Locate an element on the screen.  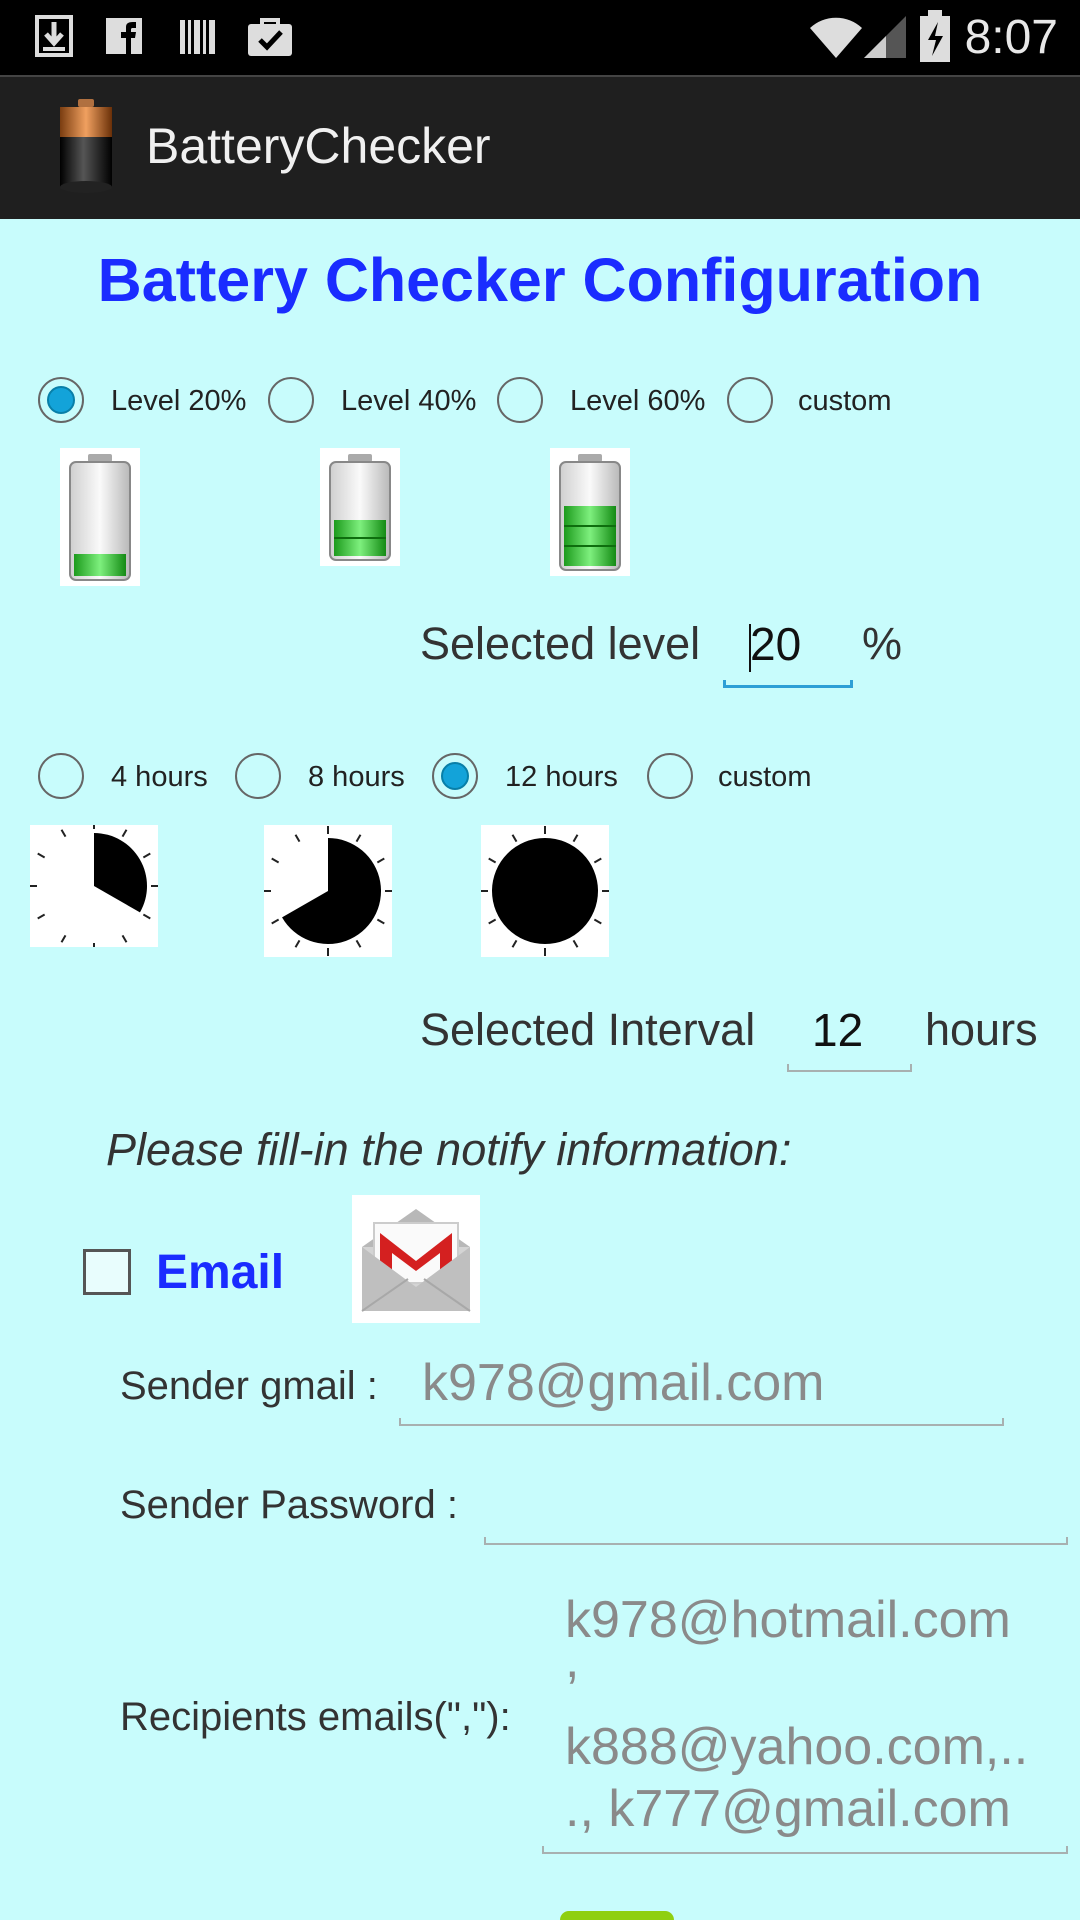
sender-gmail-underline is located at coordinates (701, 1422).